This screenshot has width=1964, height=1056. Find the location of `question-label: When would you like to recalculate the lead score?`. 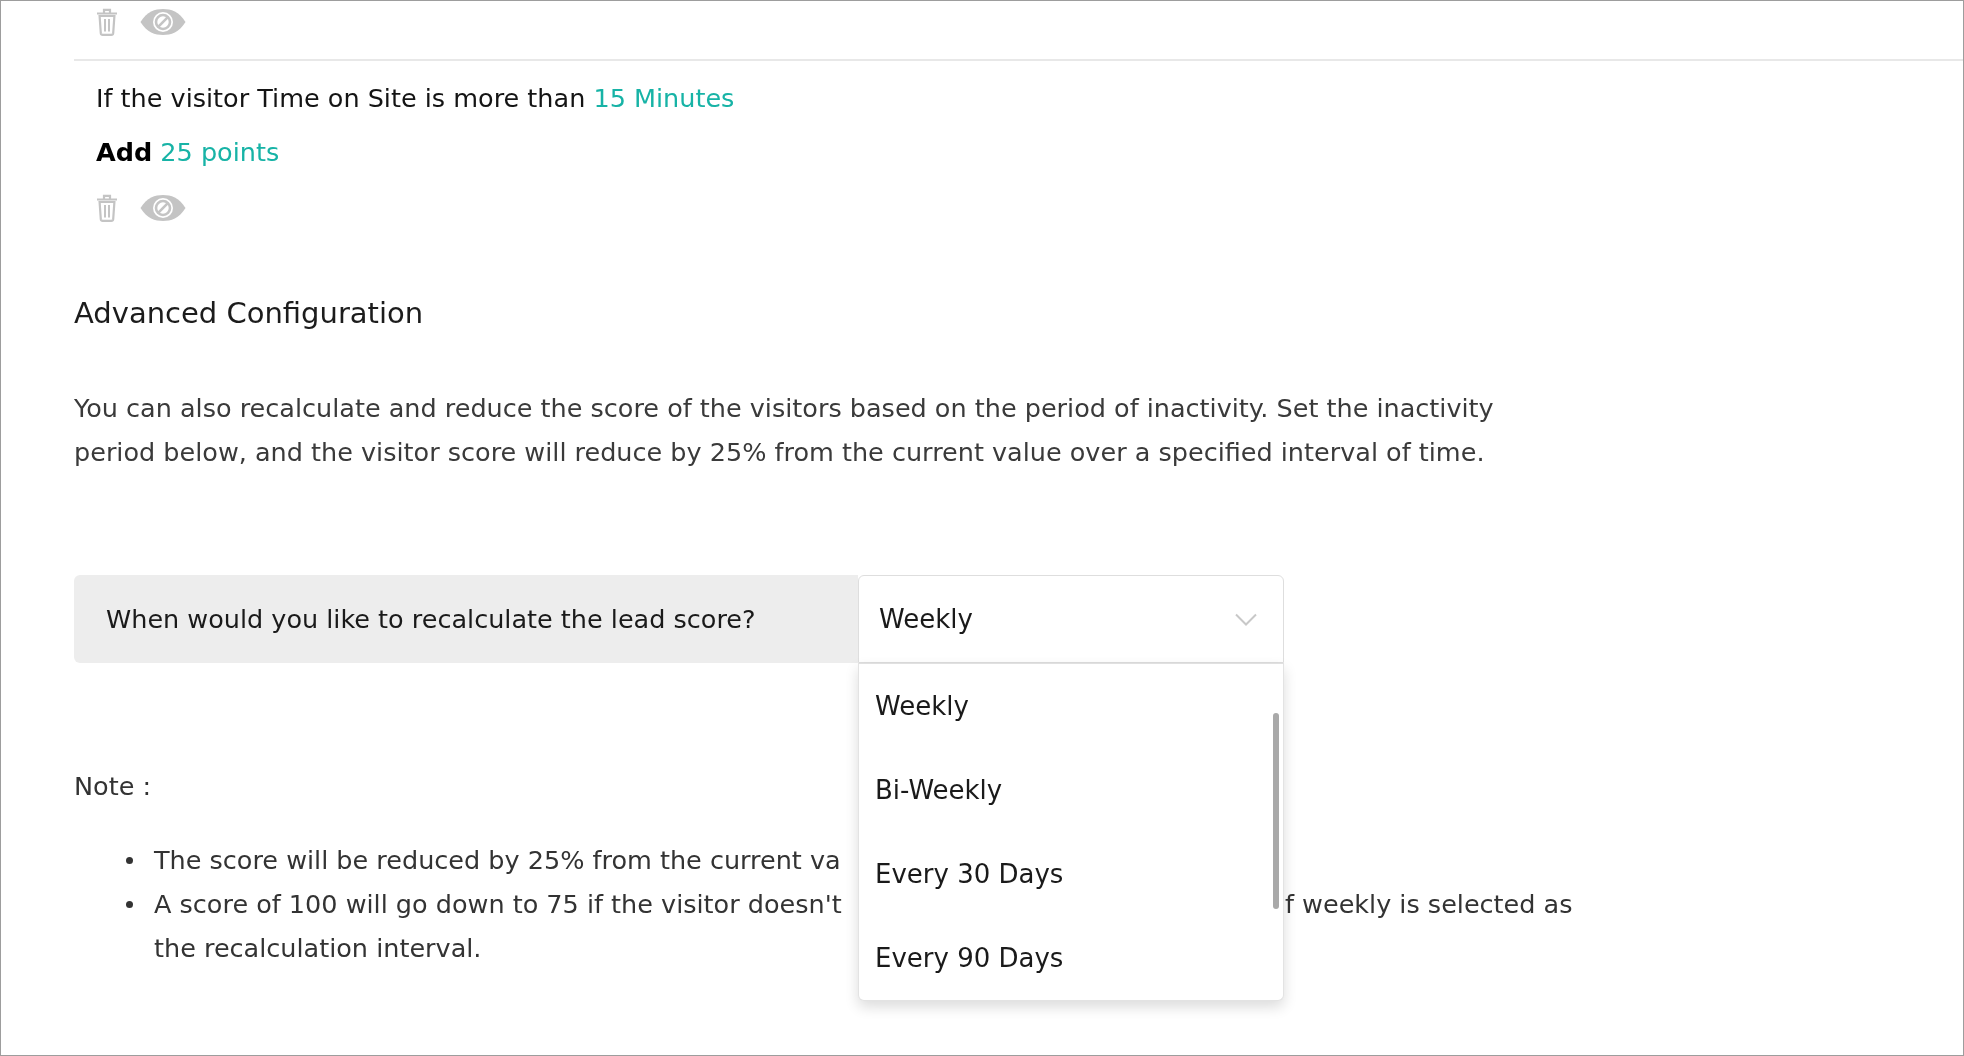

question-label: When would you like to recalculate the lead score? is located at coordinates (466, 619).